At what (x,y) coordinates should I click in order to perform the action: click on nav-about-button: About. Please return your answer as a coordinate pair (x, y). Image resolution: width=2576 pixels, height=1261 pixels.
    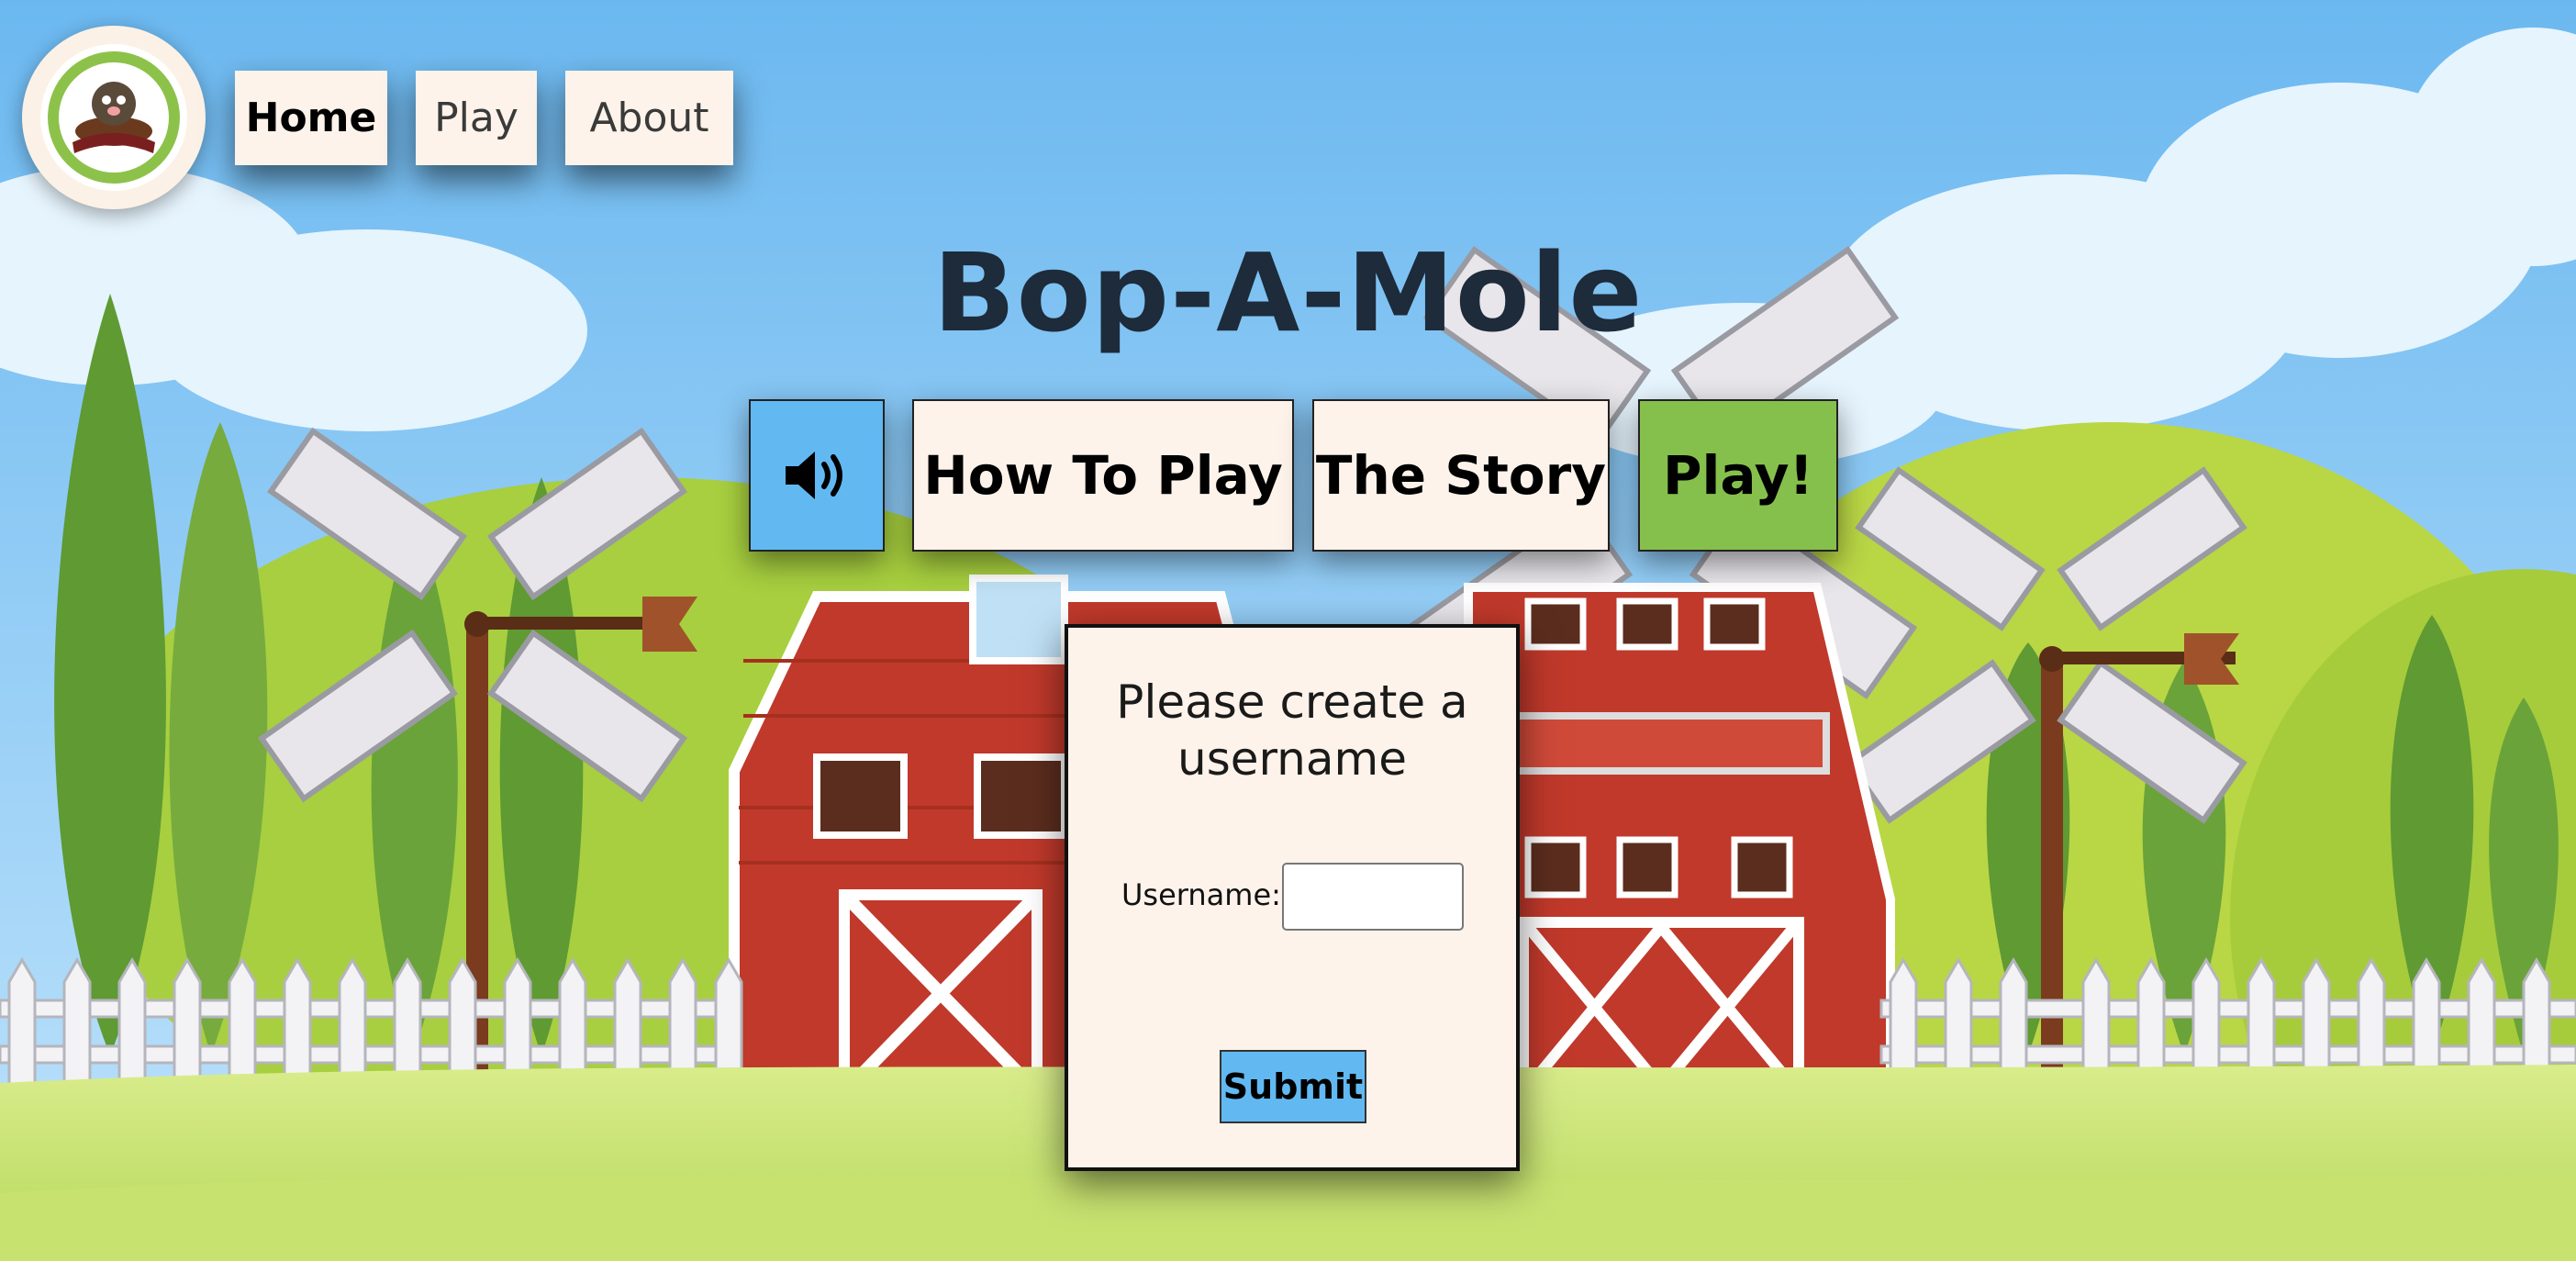
    Looking at the image, I should click on (649, 118).